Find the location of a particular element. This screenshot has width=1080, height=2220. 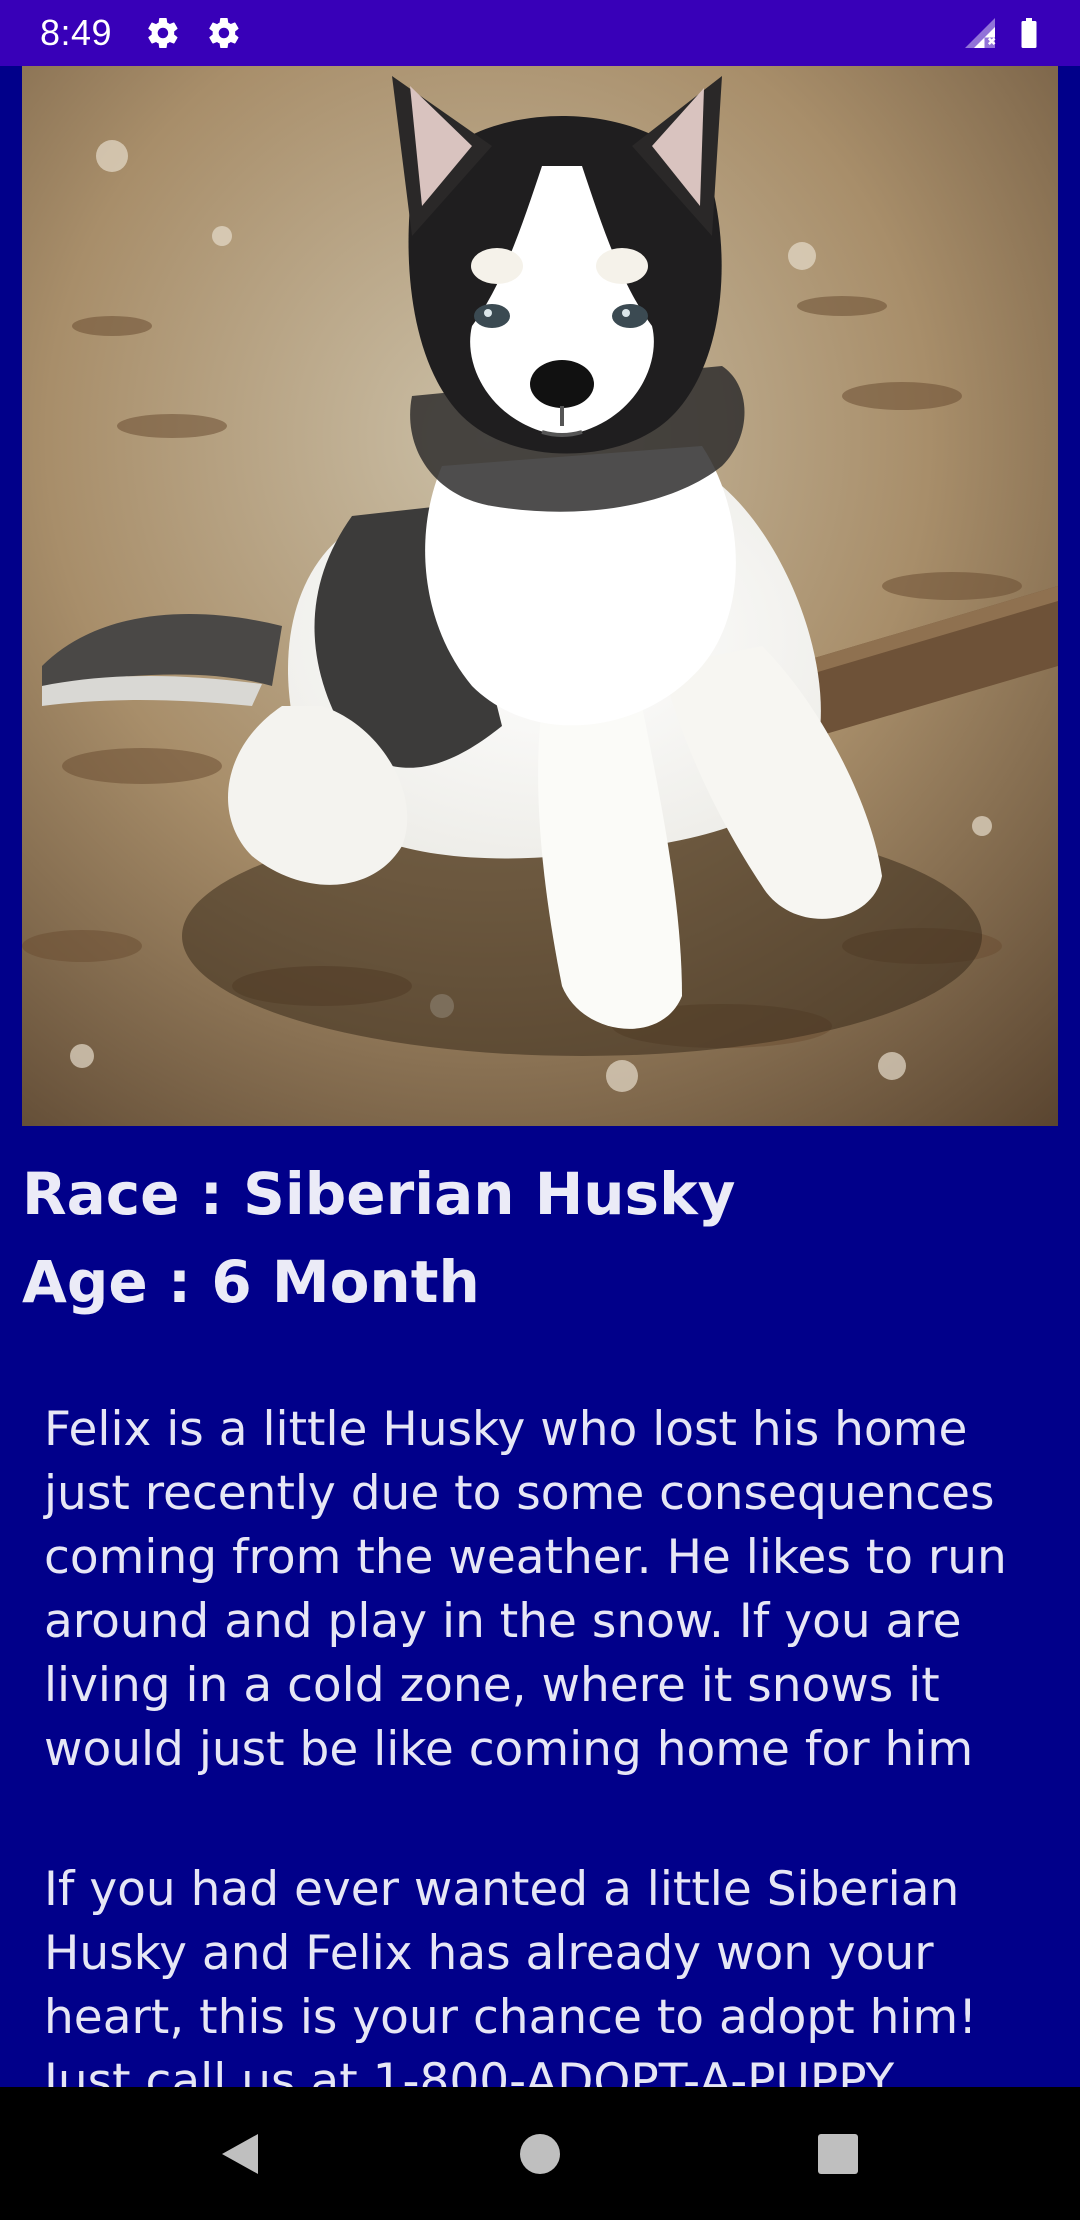

race-label: Race : Siberian Husky is located at coordinates (379, 1194).